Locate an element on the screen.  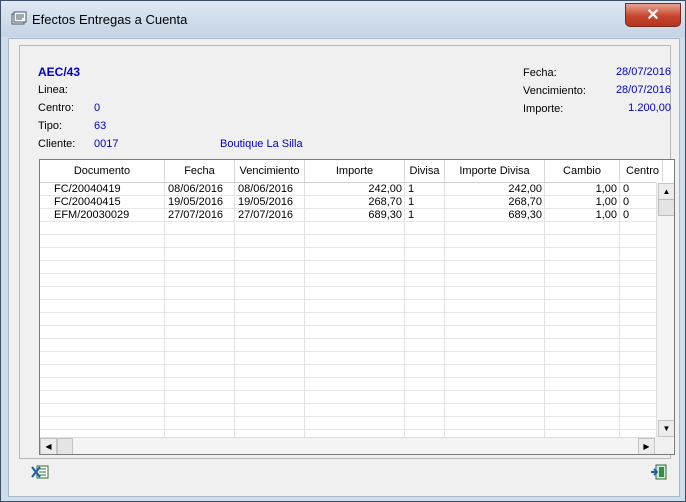
arrow-up-icon: ▲ is located at coordinates (666, 191).